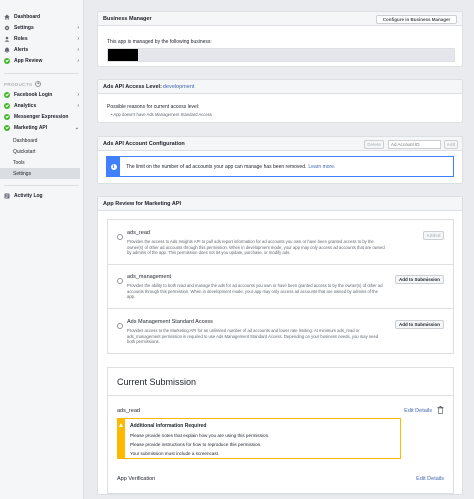 The height and width of the screenshot is (499, 474). I want to click on submission-item-name: ads_read, so click(128, 411).